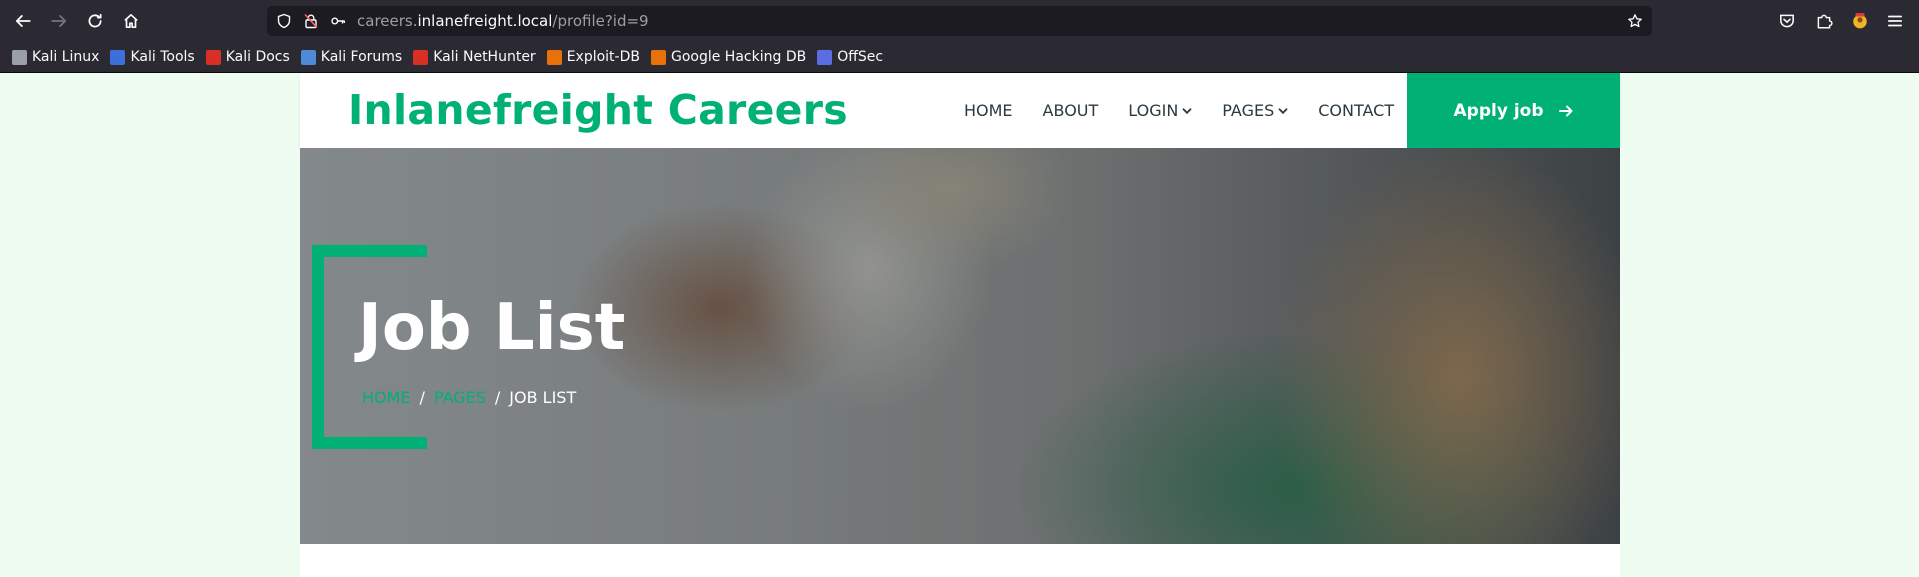 Image resolution: width=1919 pixels, height=577 pixels. I want to click on main-nav: HOME ABOUT LOGIN PAGES CONTACT, so click(1194, 110).